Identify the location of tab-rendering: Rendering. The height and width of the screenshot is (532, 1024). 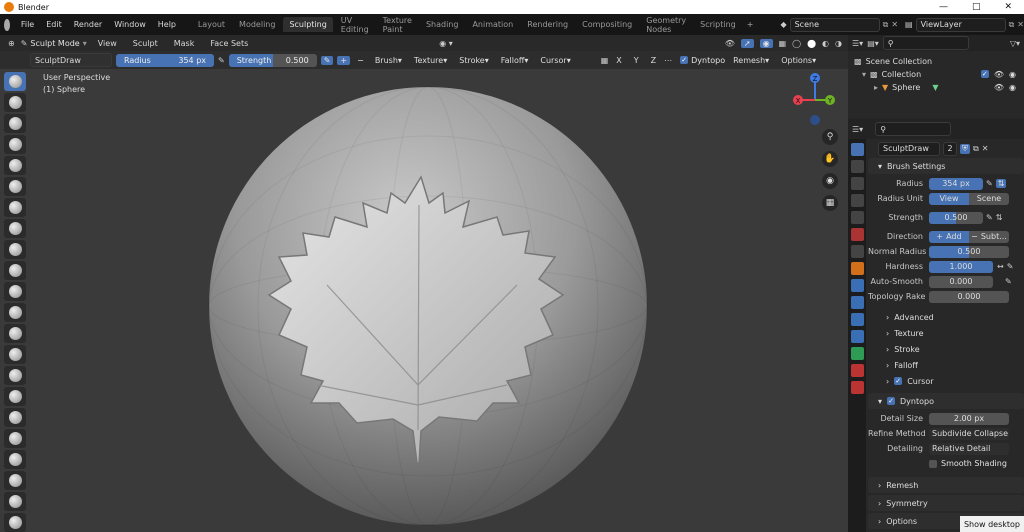
(547, 24).